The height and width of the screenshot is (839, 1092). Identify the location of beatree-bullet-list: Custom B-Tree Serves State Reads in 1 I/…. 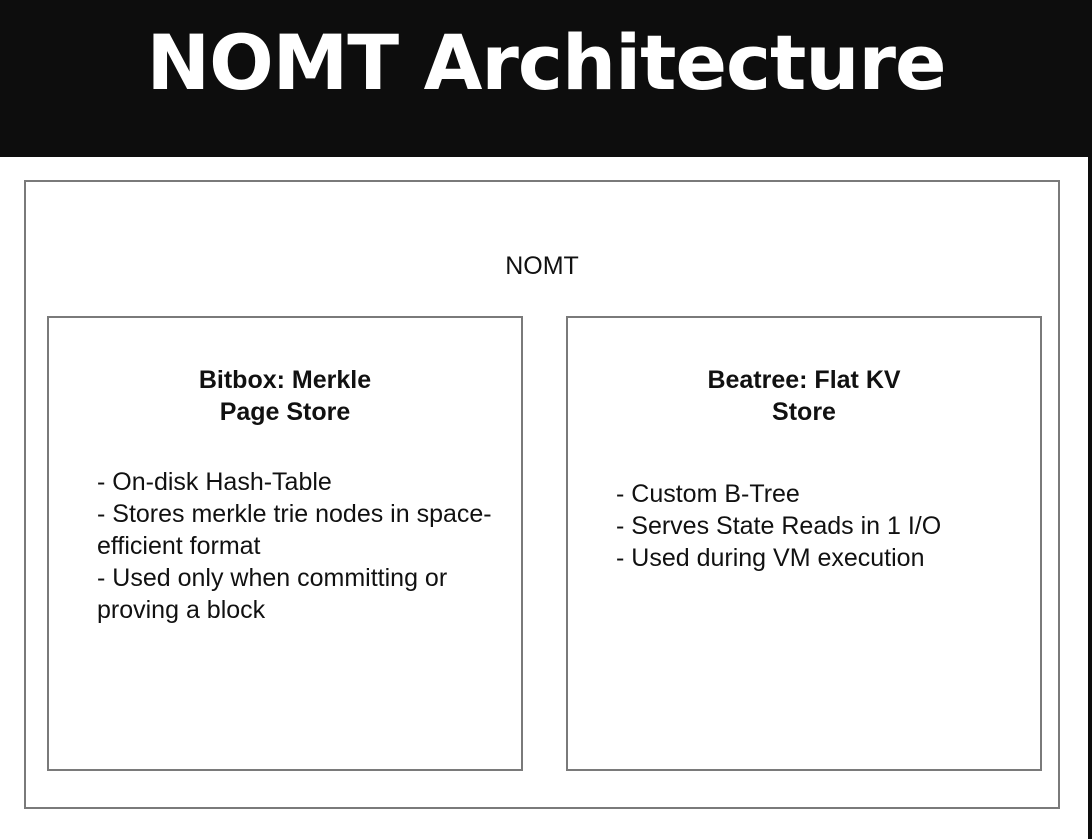
(816, 526).